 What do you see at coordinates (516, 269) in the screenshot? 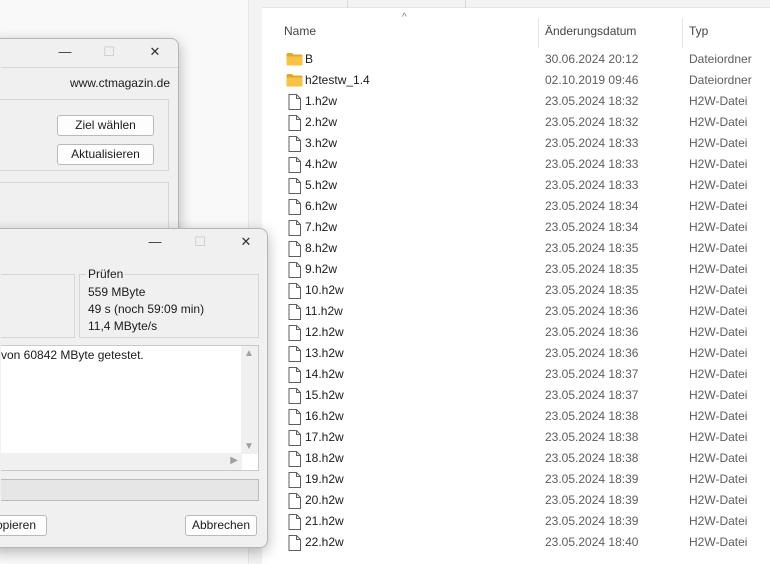
I see `file-row: 9.h2w 23.05.2024 18:35 H2W-Datei` at bounding box center [516, 269].